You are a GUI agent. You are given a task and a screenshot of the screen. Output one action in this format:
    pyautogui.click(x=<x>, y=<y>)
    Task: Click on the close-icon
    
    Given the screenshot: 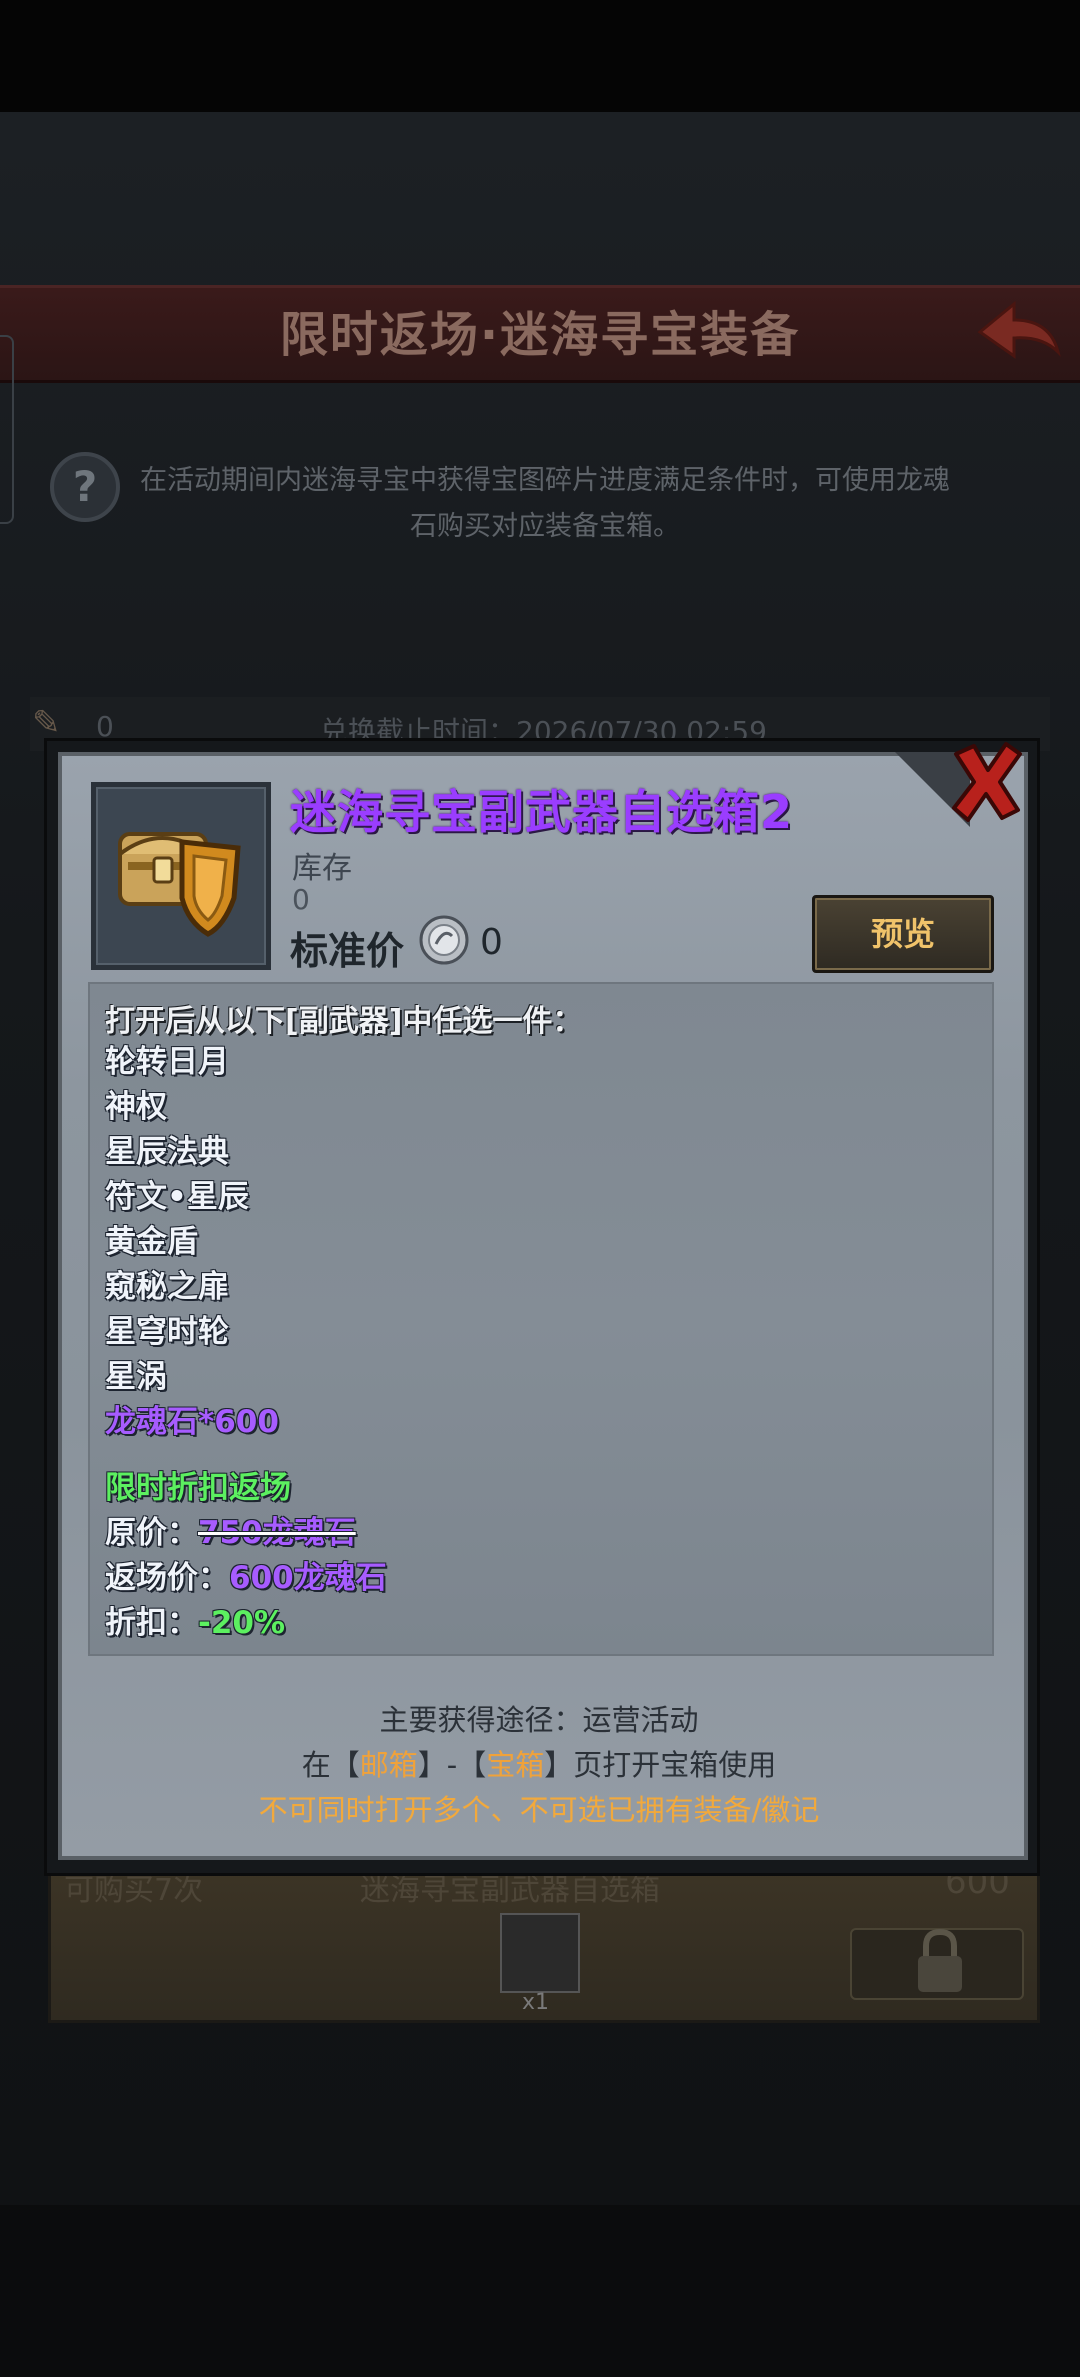 What is the action you would take?
    pyautogui.click(x=986, y=781)
    